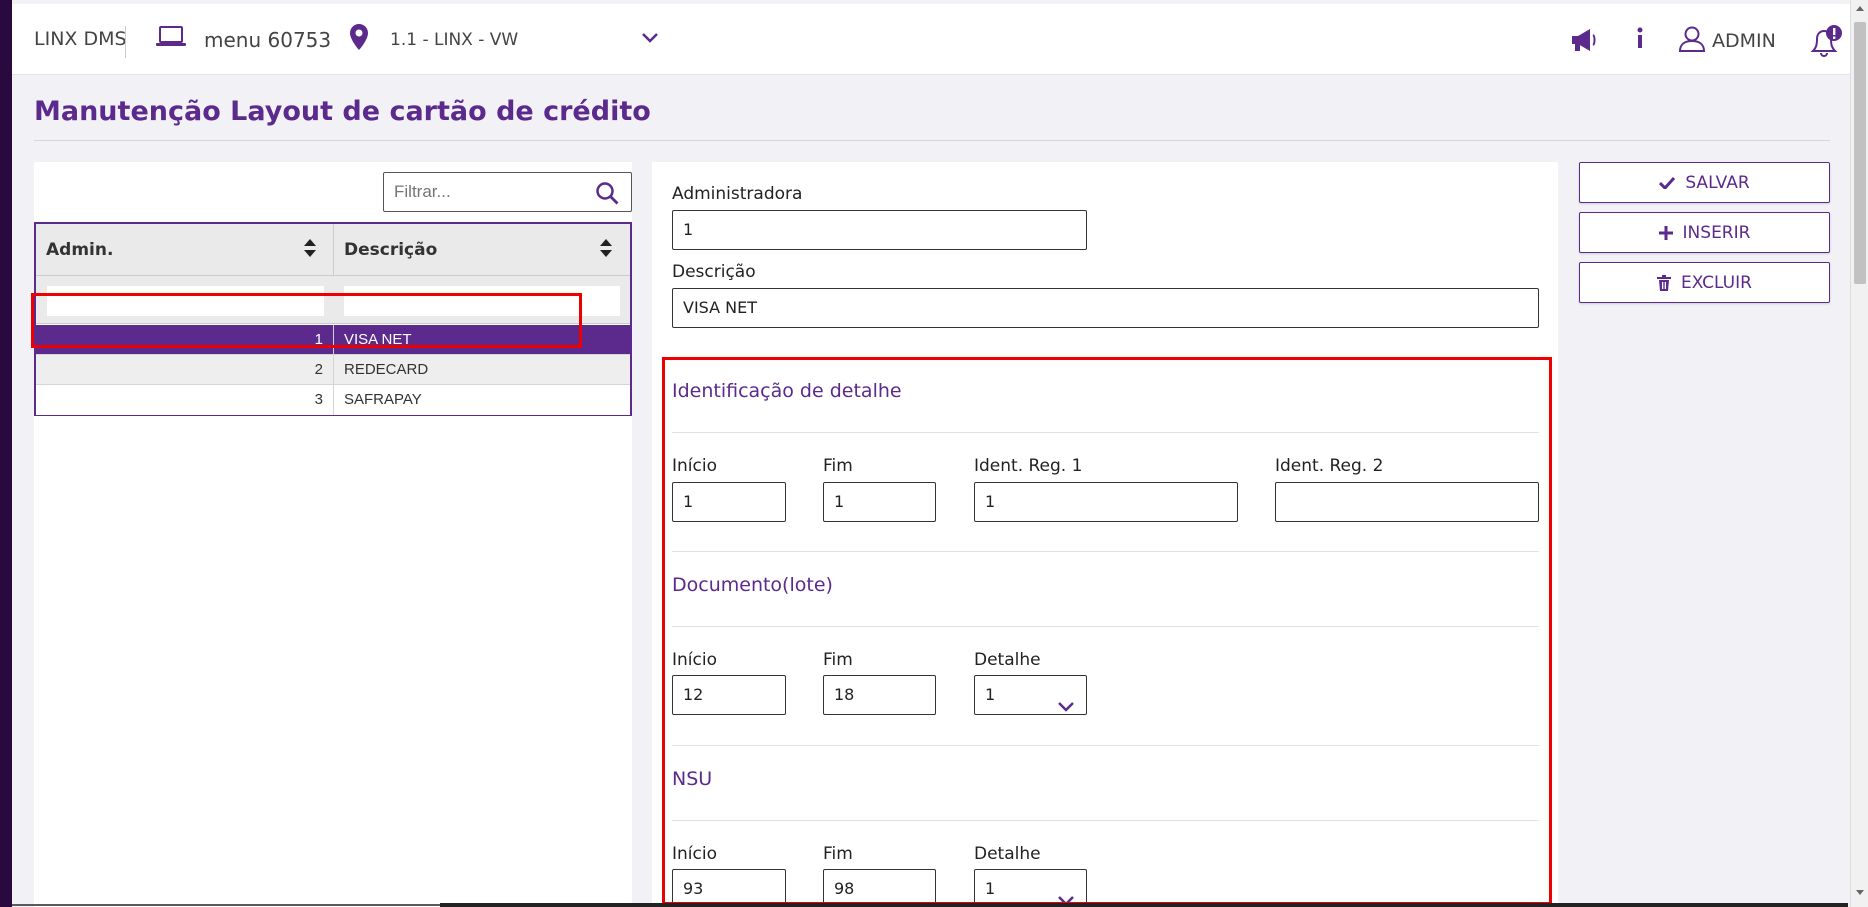 The image size is (1868, 907). What do you see at coordinates (268, 39) in the screenshot?
I see `menu-label: menu 60753` at bounding box center [268, 39].